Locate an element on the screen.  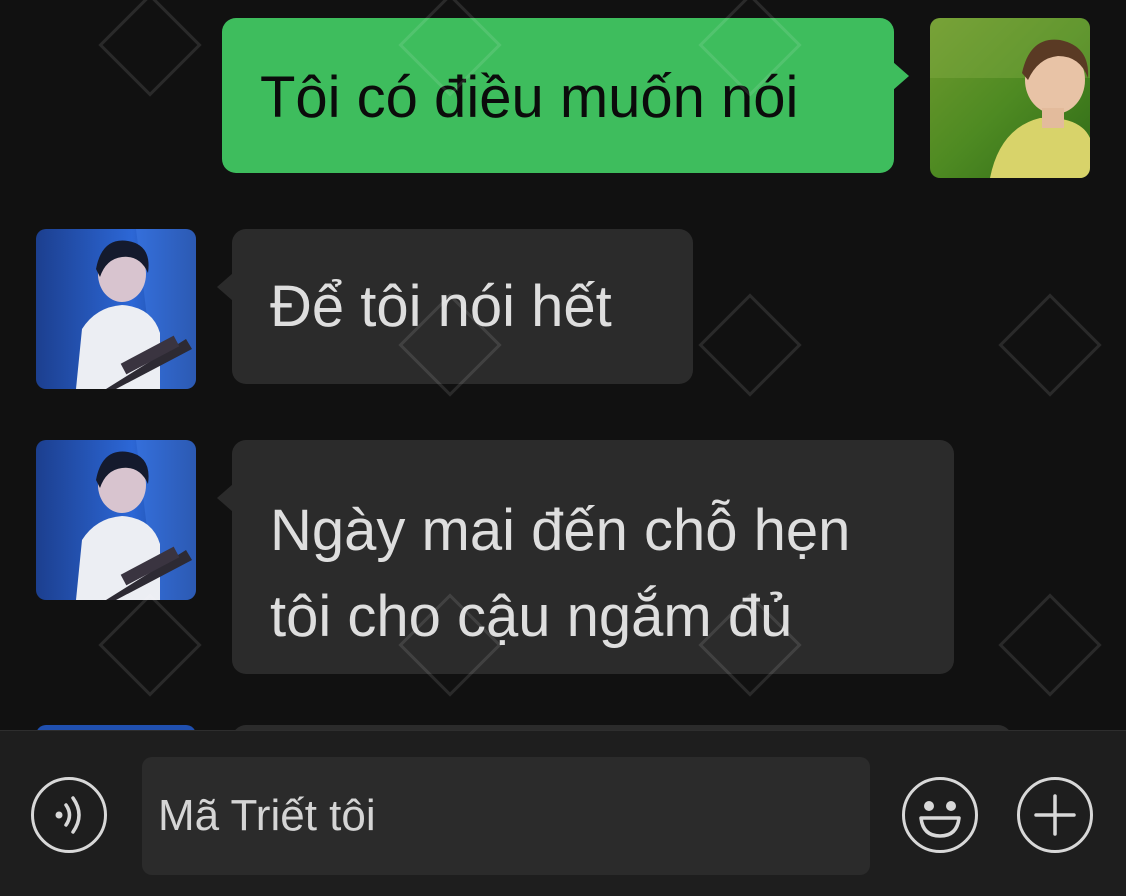
message-text-line: Ngày mai đến chỗ hẹn is located at coordinates (560, 530).